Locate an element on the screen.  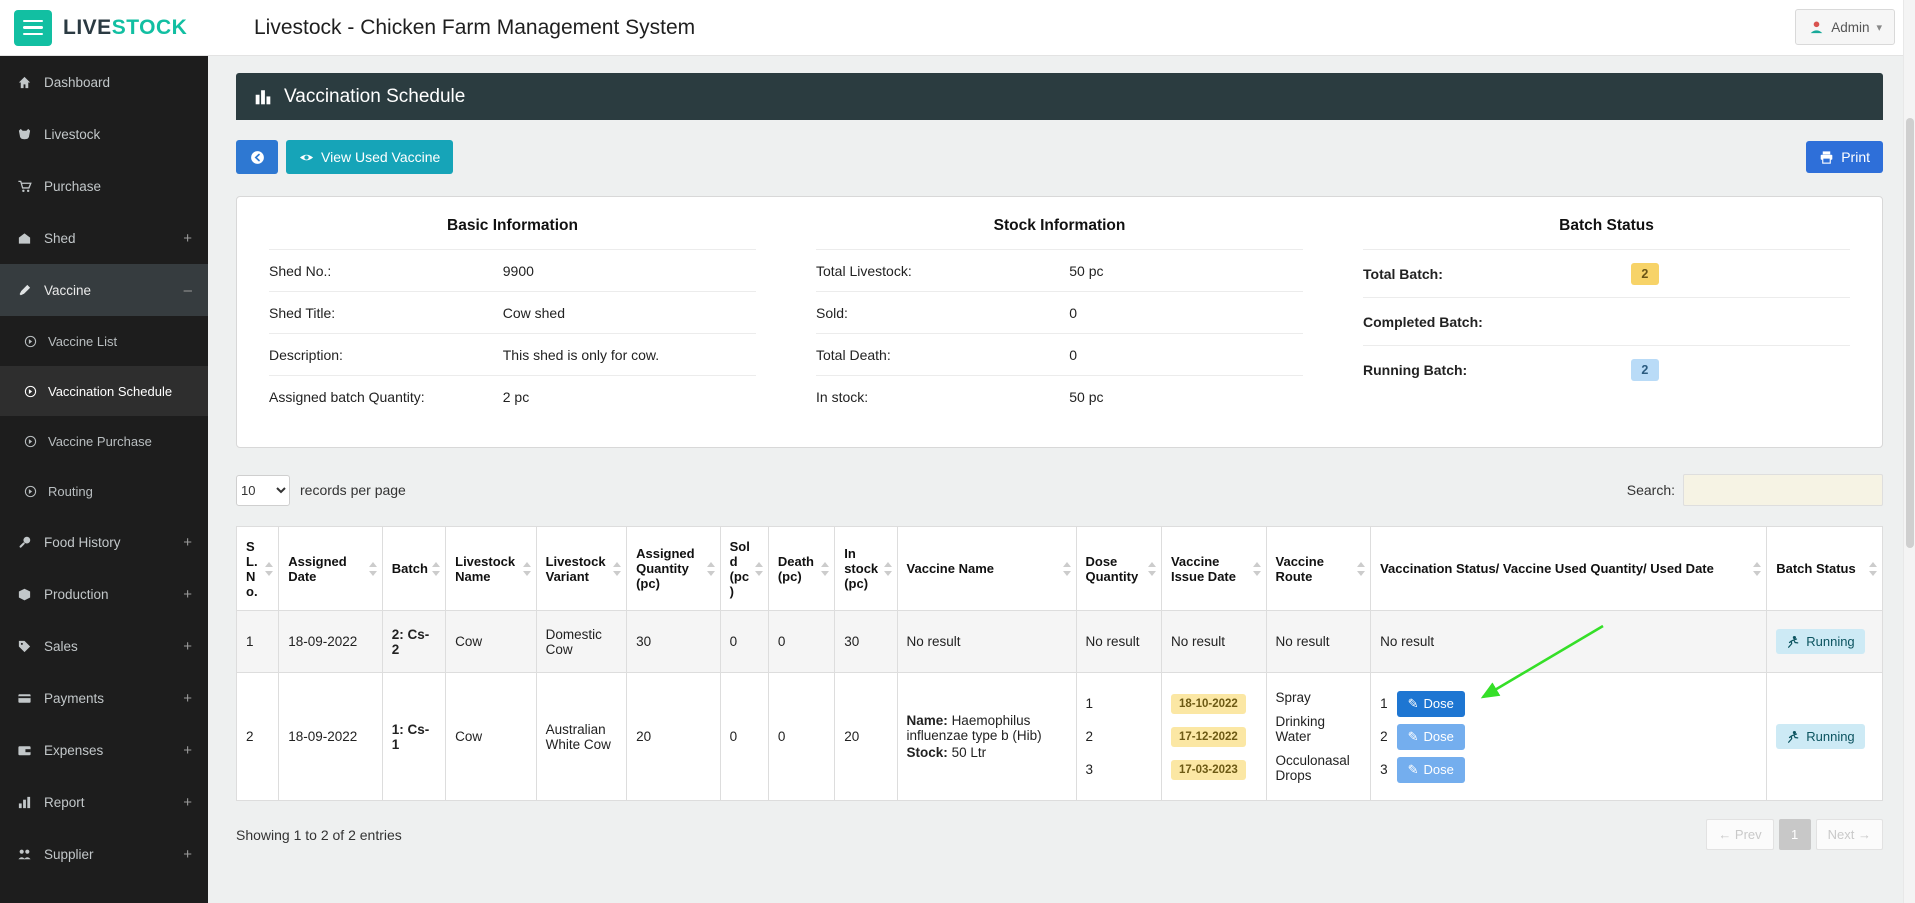
dose-action-row: 1 ✎ Dose is located at coordinates (1568, 703).